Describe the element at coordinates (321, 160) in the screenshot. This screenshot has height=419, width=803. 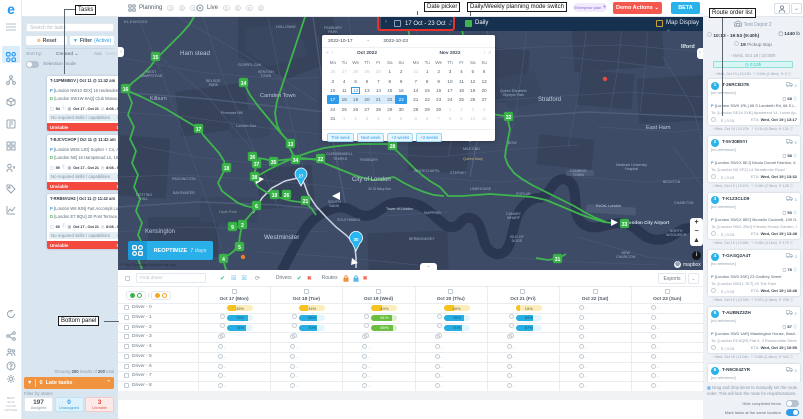
I see `svg-text: 22` at that location.